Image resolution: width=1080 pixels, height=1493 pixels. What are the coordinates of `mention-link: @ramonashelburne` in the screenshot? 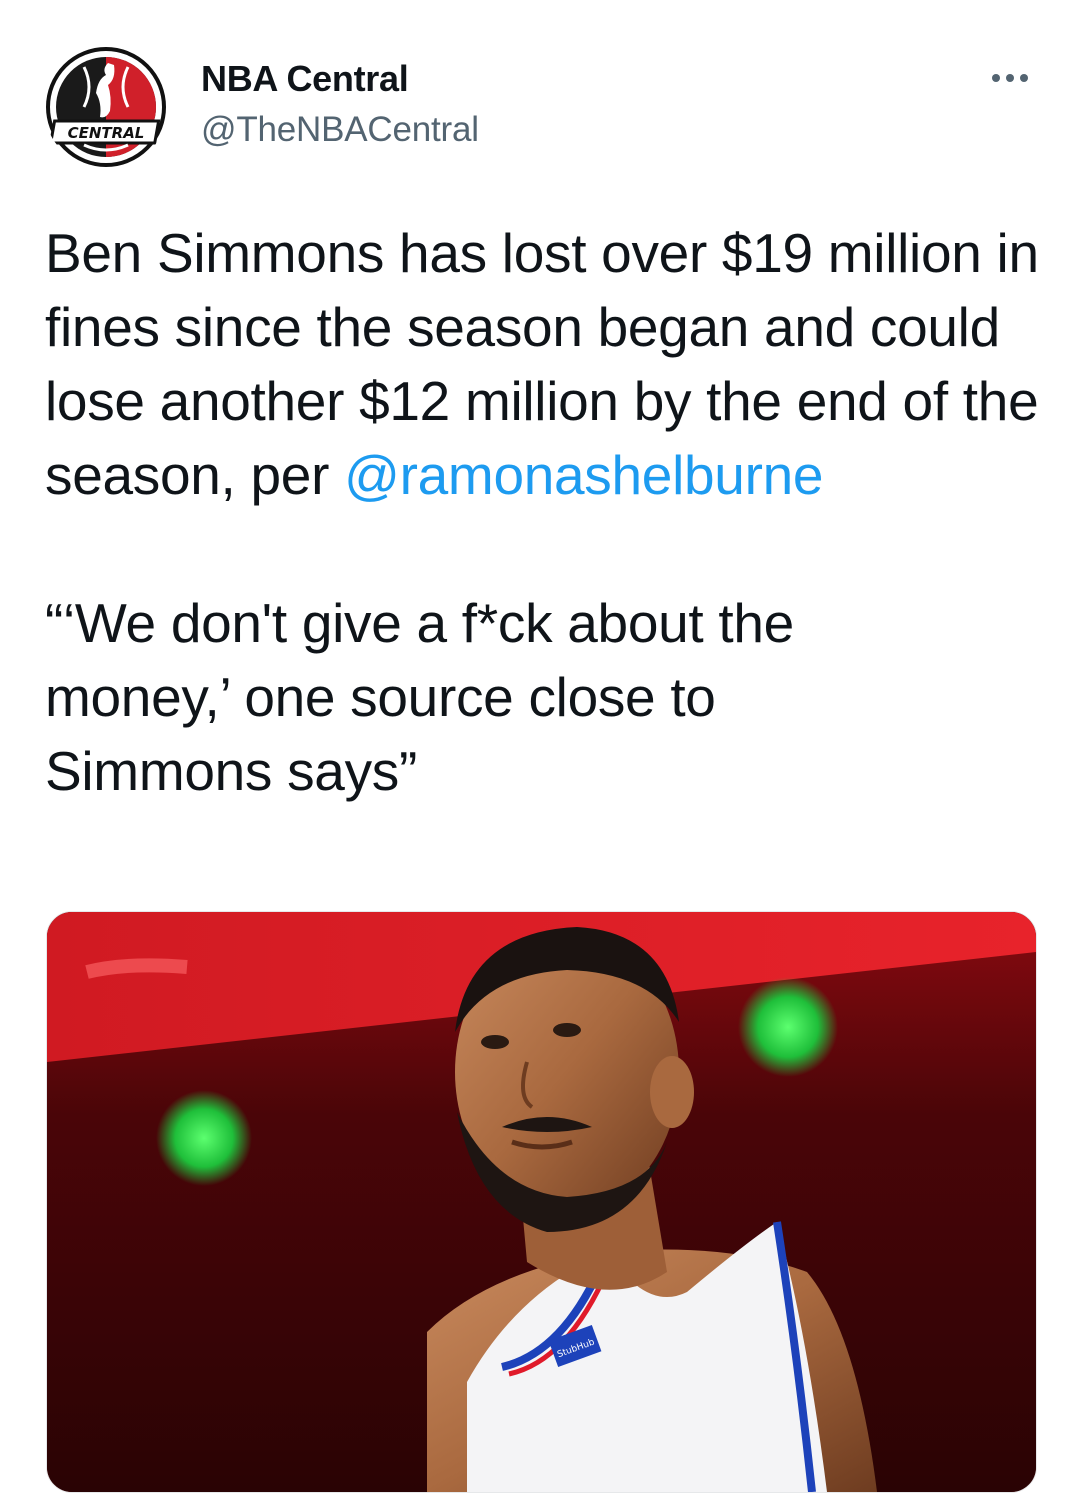 It's located at (583, 475).